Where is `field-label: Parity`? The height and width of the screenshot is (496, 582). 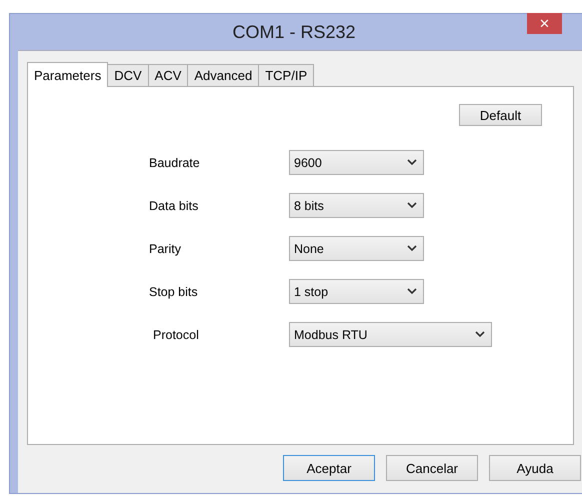
field-label: Parity is located at coordinates (165, 249).